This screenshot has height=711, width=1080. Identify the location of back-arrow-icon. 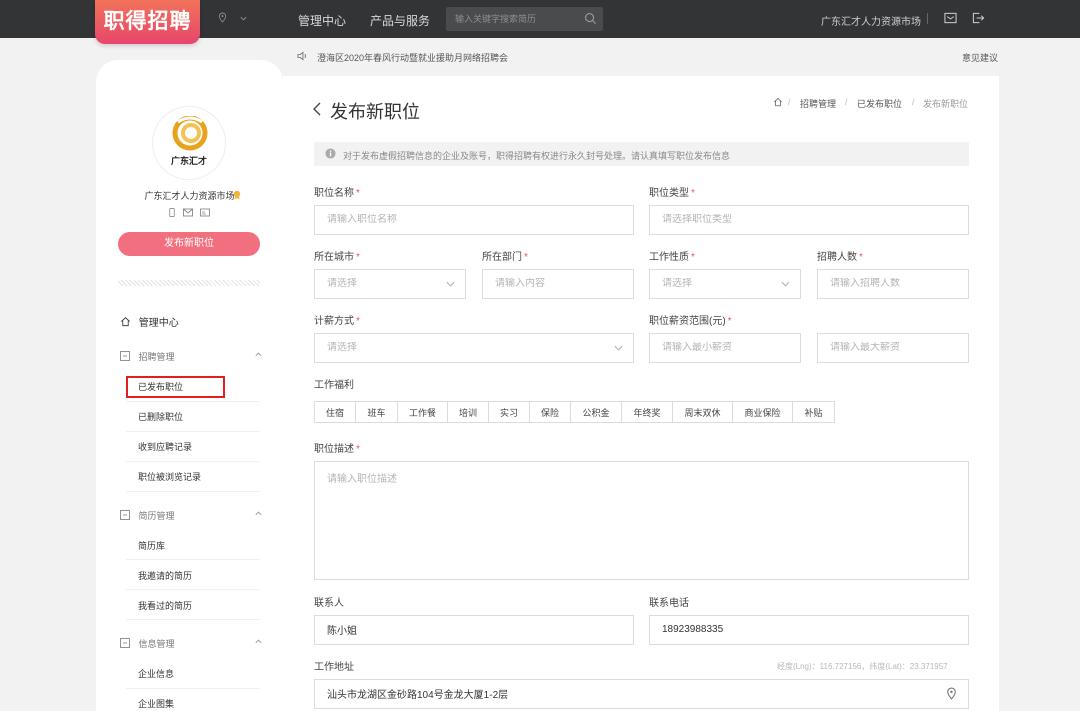
(317, 109).